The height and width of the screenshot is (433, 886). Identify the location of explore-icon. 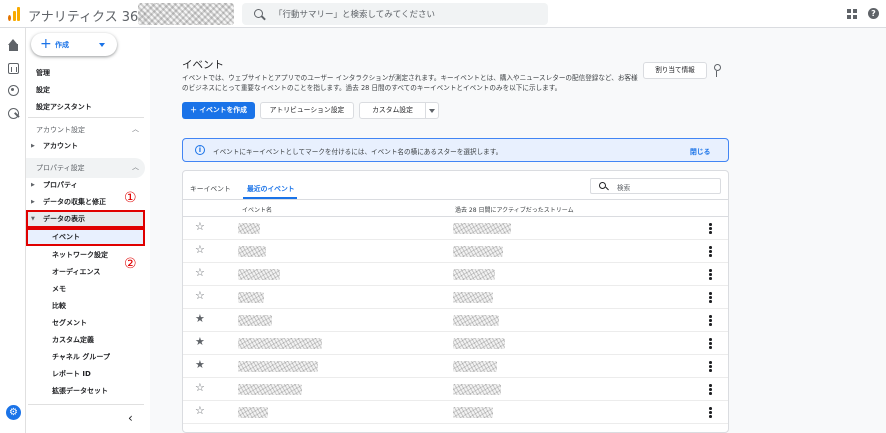
(13, 90).